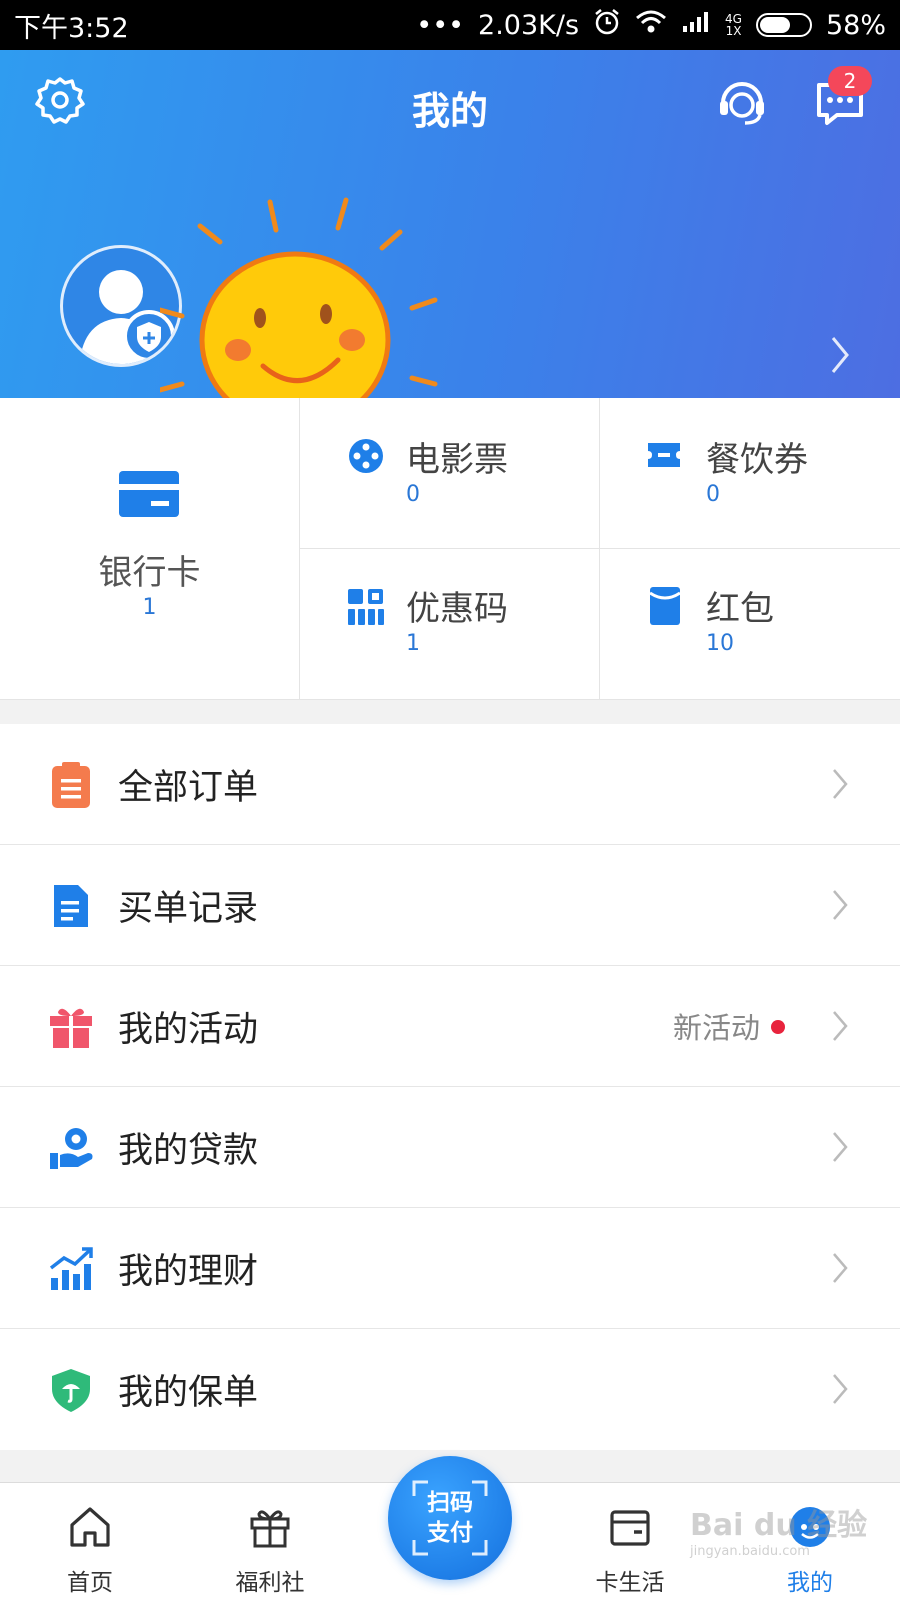 The width and height of the screenshot is (900, 1600). Describe the element at coordinates (665, 606) in the screenshot. I see `red-packet-icon` at that location.